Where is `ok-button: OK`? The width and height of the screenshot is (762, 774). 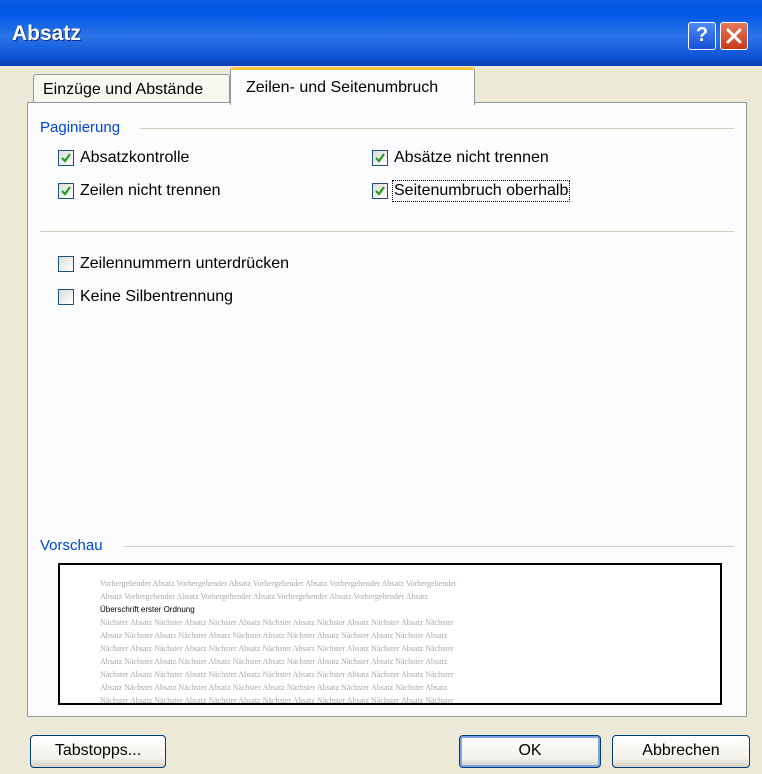
ok-button: OK is located at coordinates (530, 751).